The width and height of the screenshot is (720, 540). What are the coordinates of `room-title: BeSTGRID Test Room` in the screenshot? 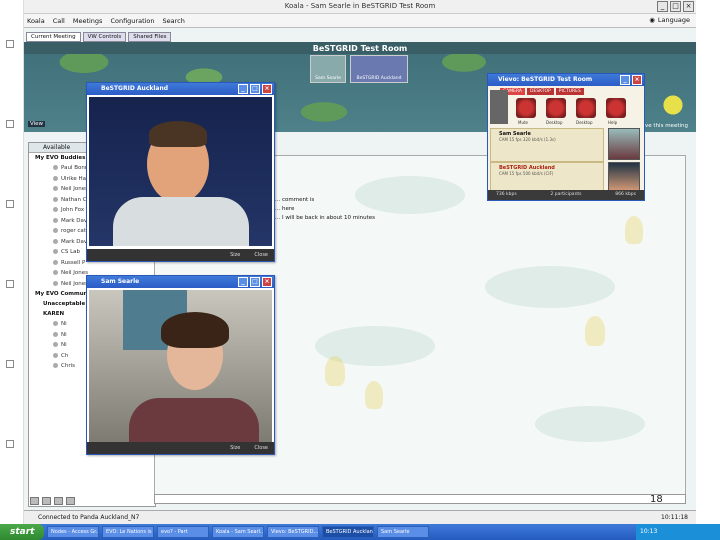 It's located at (360, 48).